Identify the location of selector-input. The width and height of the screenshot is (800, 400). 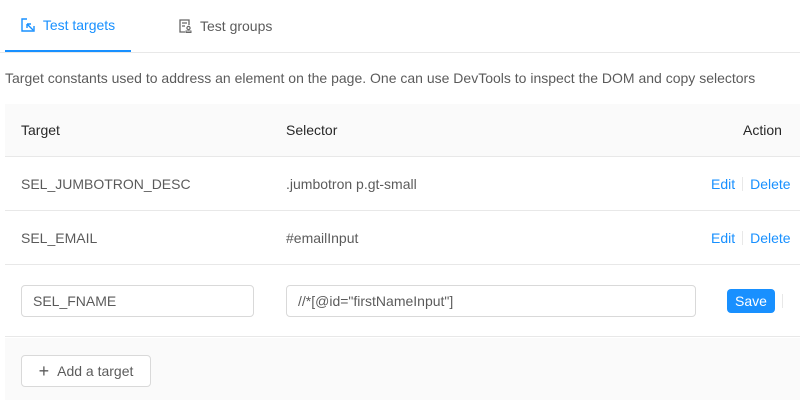
(491, 300).